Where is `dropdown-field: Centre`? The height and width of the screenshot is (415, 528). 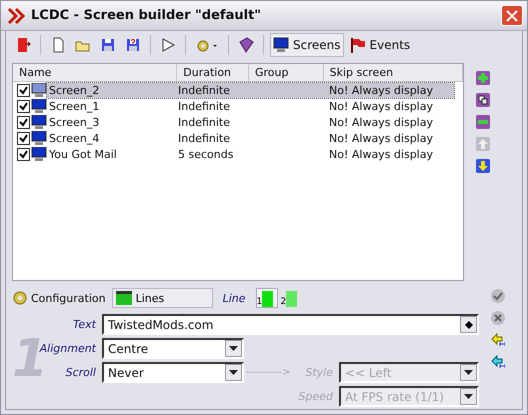
dropdown-field: Centre is located at coordinates (173, 348).